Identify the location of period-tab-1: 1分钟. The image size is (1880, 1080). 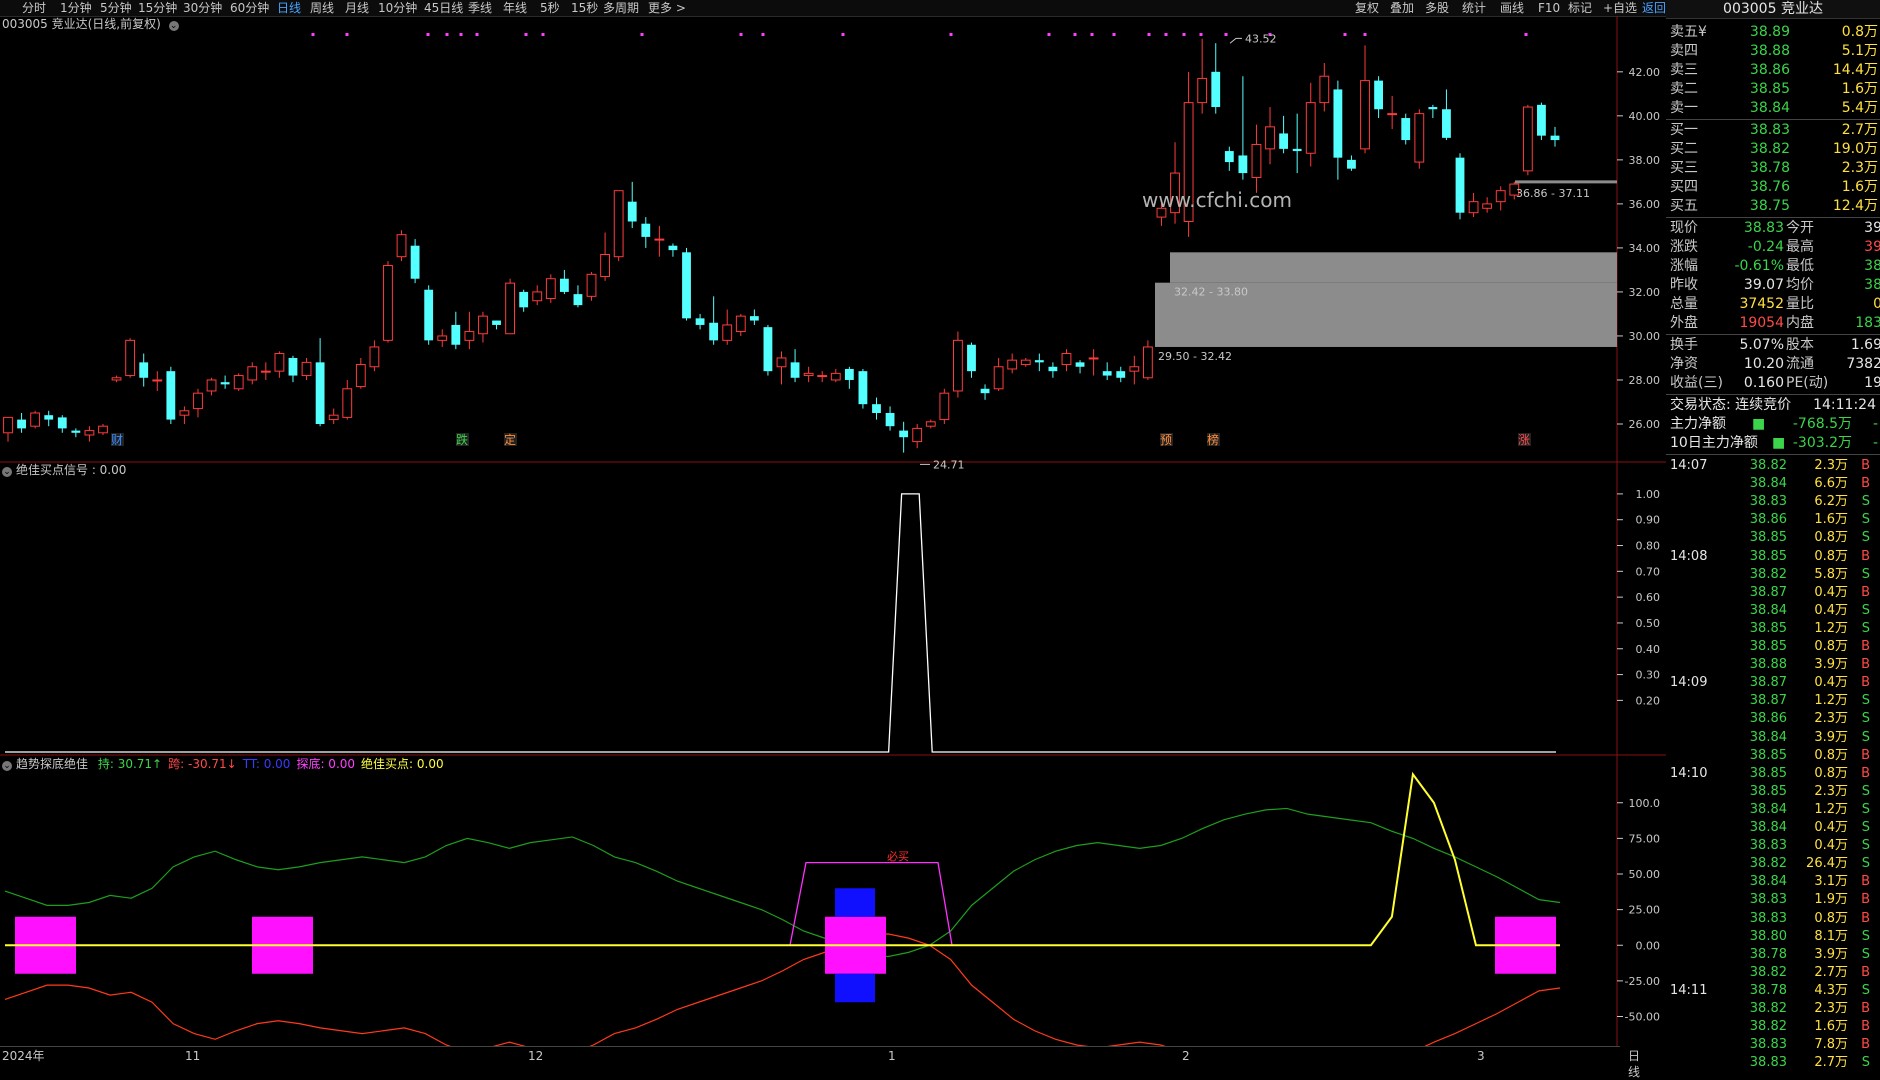
(76, 8).